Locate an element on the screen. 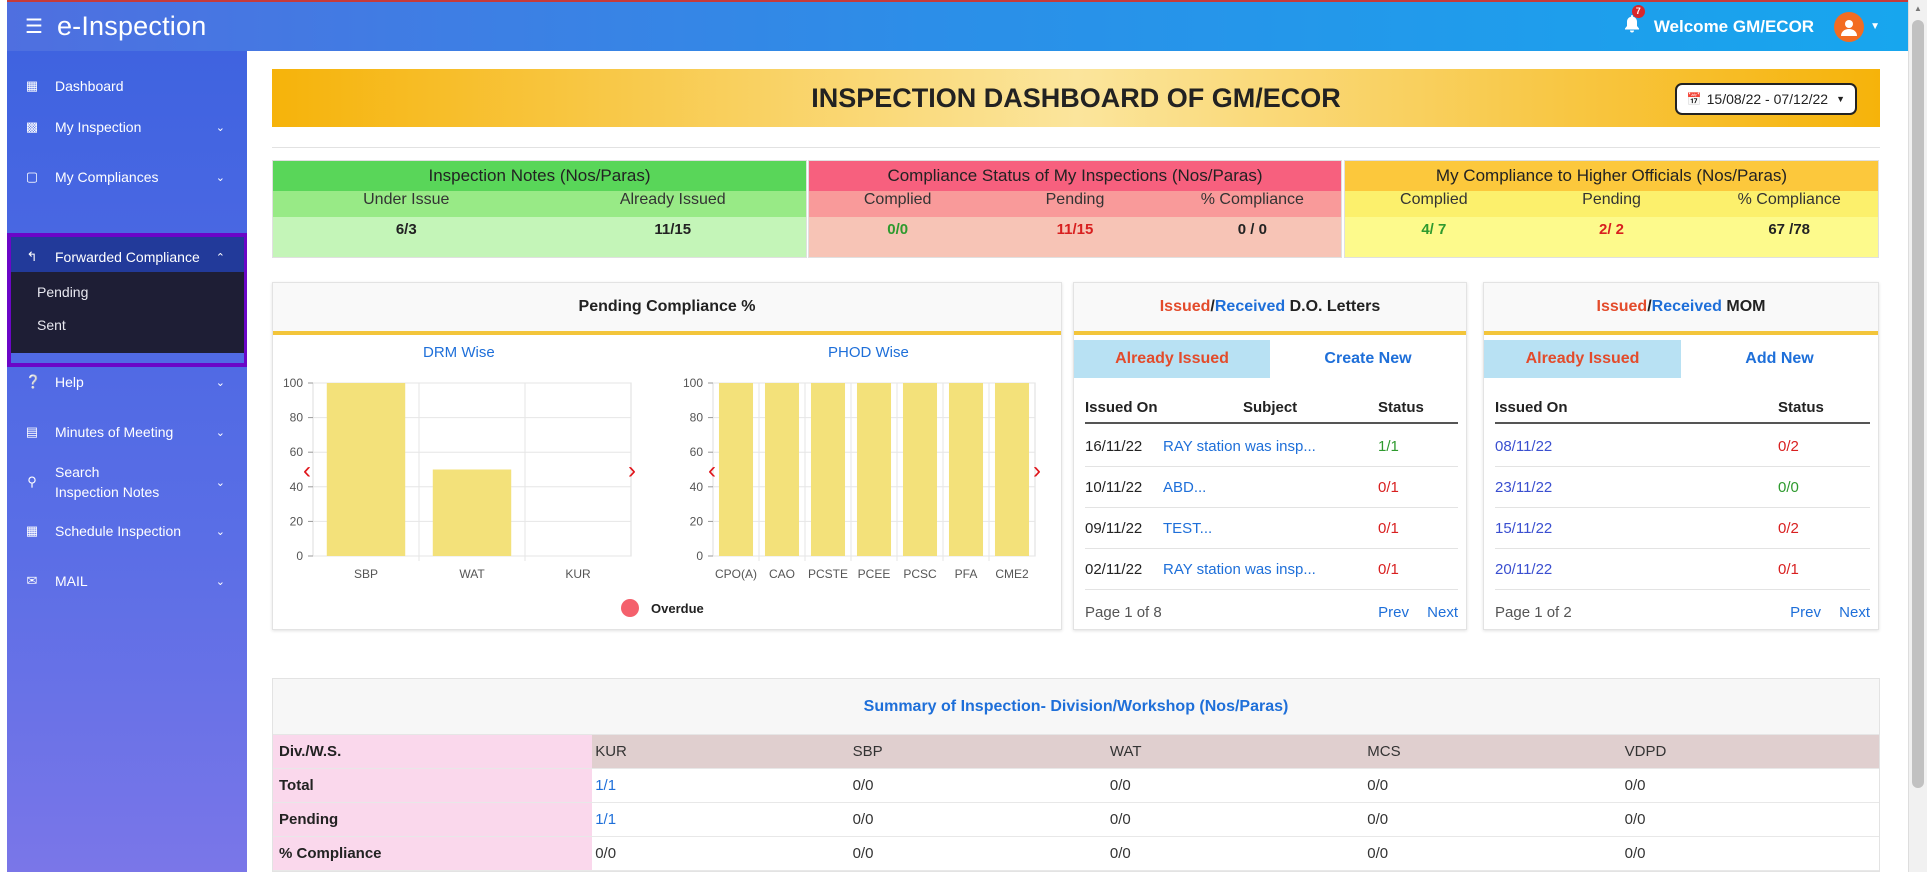 The width and height of the screenshot is (1927, 872). table-row: 08/11/22 0/2 is located at coordinates (1682, 446).